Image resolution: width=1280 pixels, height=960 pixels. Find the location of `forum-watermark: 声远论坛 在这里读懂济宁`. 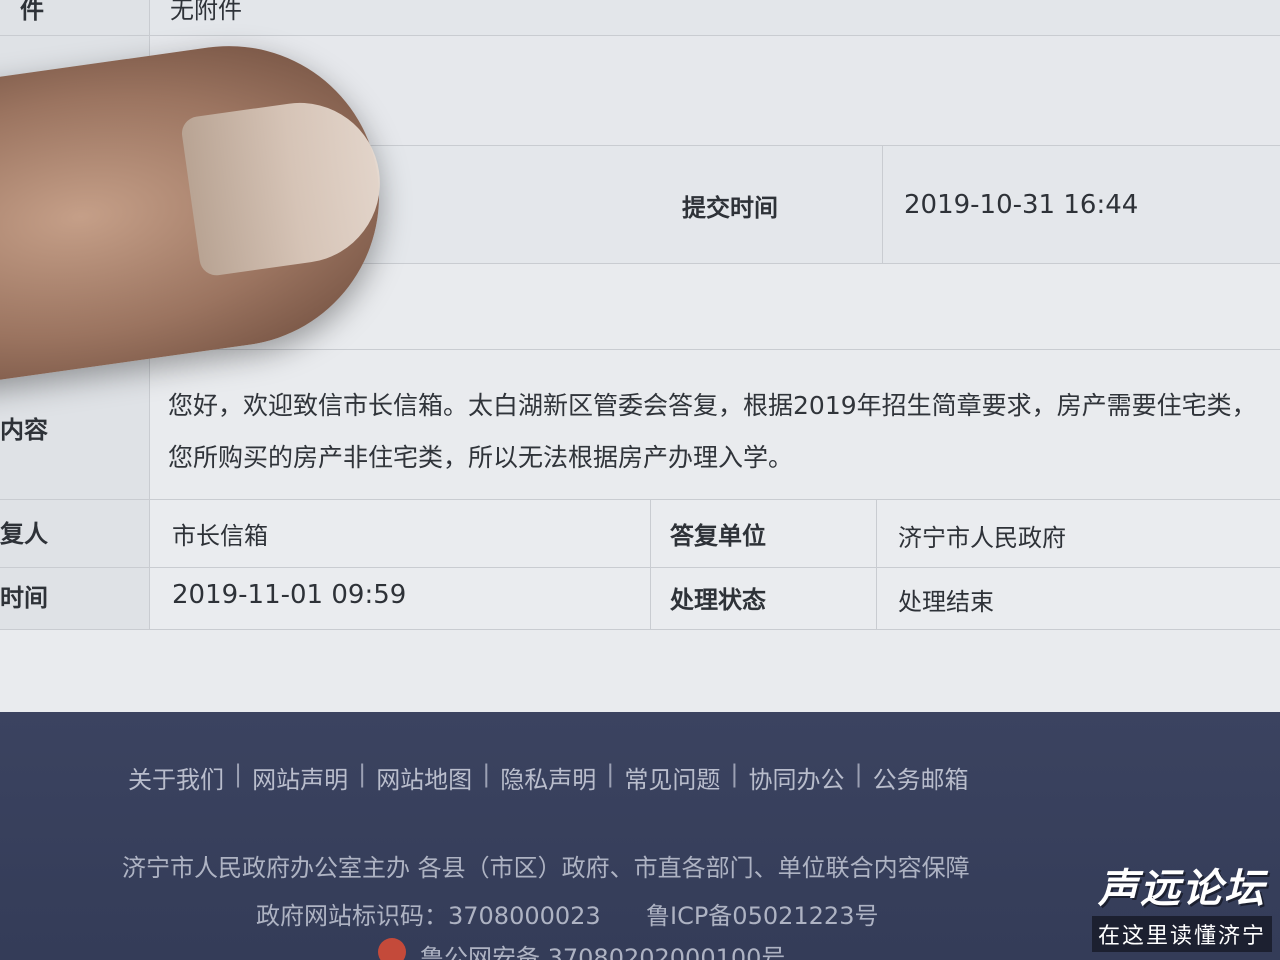

forum-watermark: 声远论坛 在这里读懂济宁 is located at coordinates (1181, 904).